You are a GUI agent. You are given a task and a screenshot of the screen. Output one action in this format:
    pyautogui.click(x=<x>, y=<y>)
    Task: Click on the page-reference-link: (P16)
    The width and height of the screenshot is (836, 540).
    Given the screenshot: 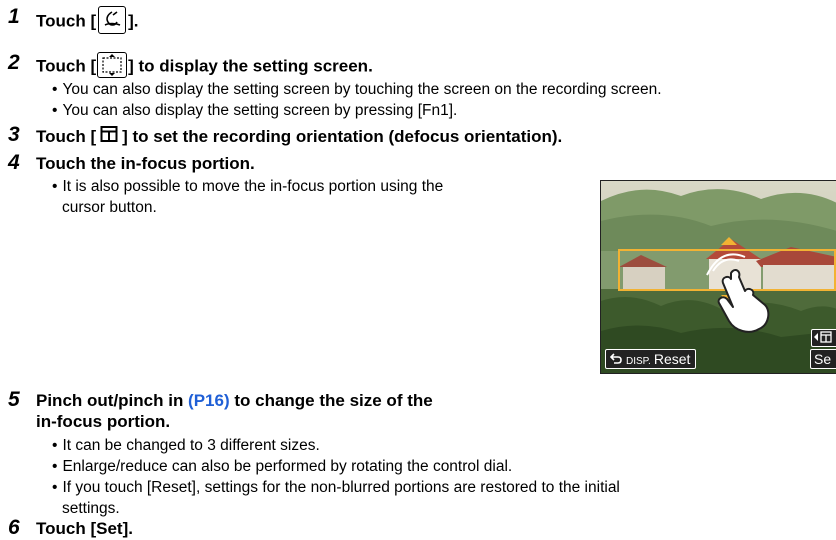 What is the action you would take?
    pyautogui.click(x=209, y=400)
    